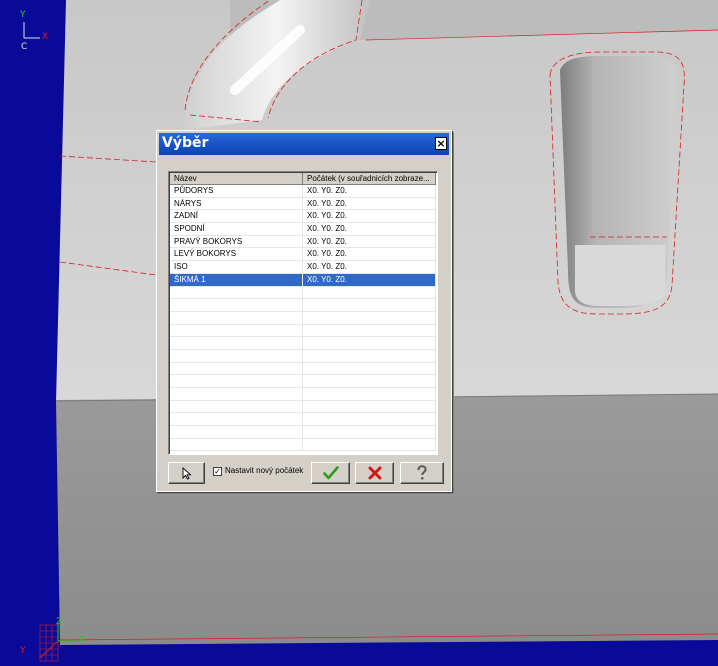  I want to click on question-icon, so click(422, 472).